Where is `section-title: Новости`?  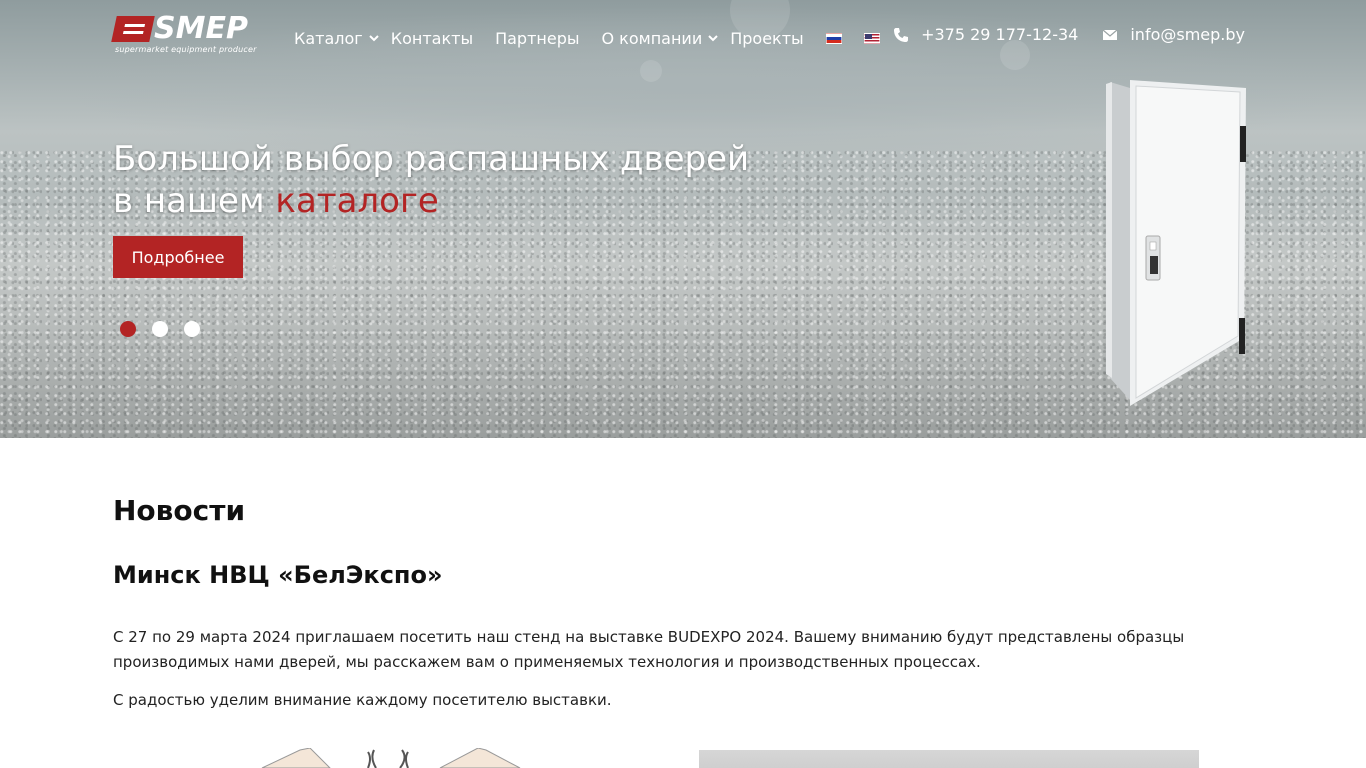 section-title: Новости is located at coordinates (179, 510).